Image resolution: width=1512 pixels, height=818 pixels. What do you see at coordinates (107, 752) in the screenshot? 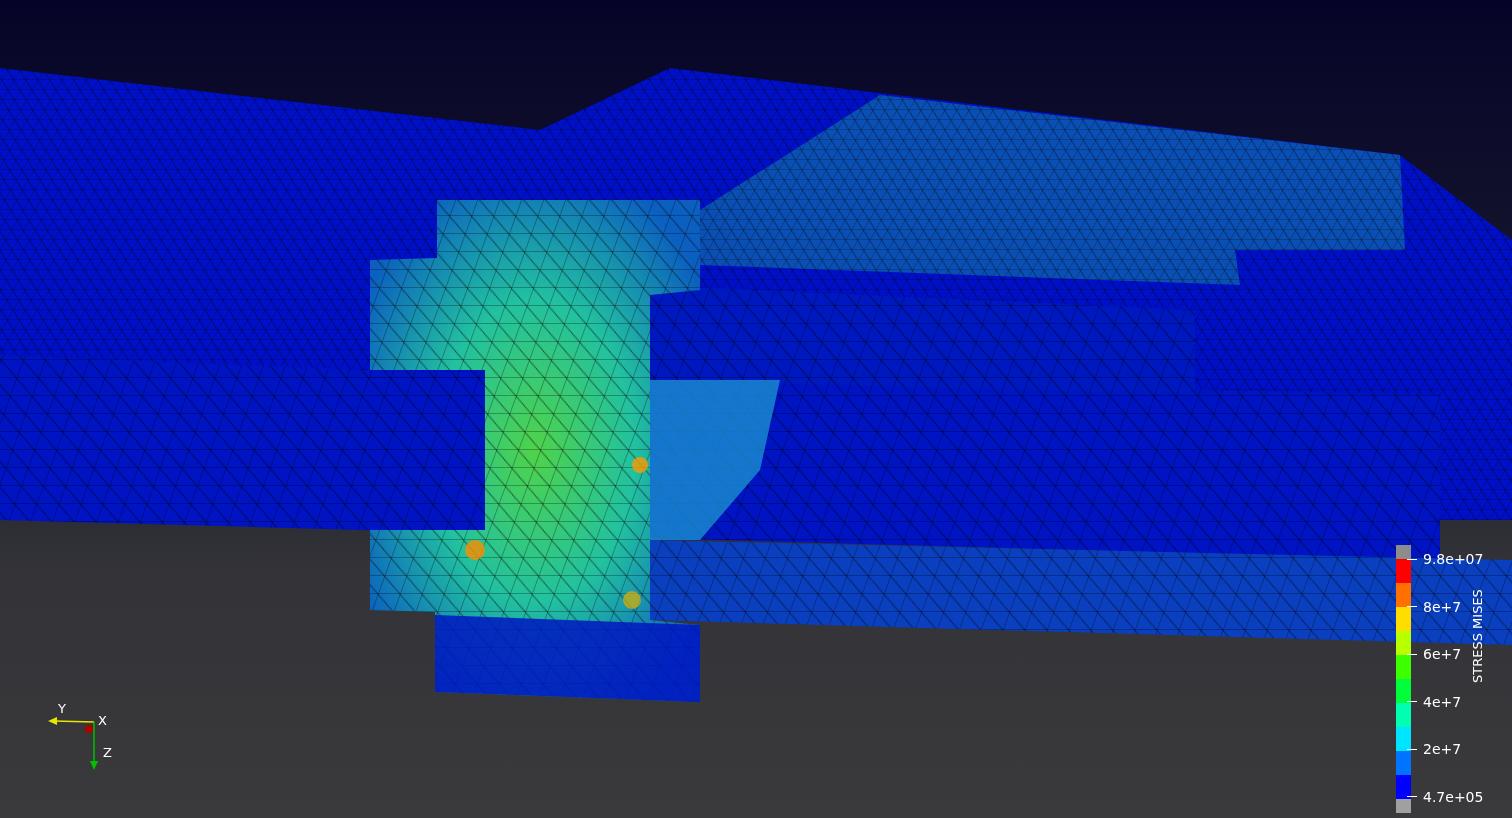
I see `axis-label: Z` at bounding box center [107, 752].